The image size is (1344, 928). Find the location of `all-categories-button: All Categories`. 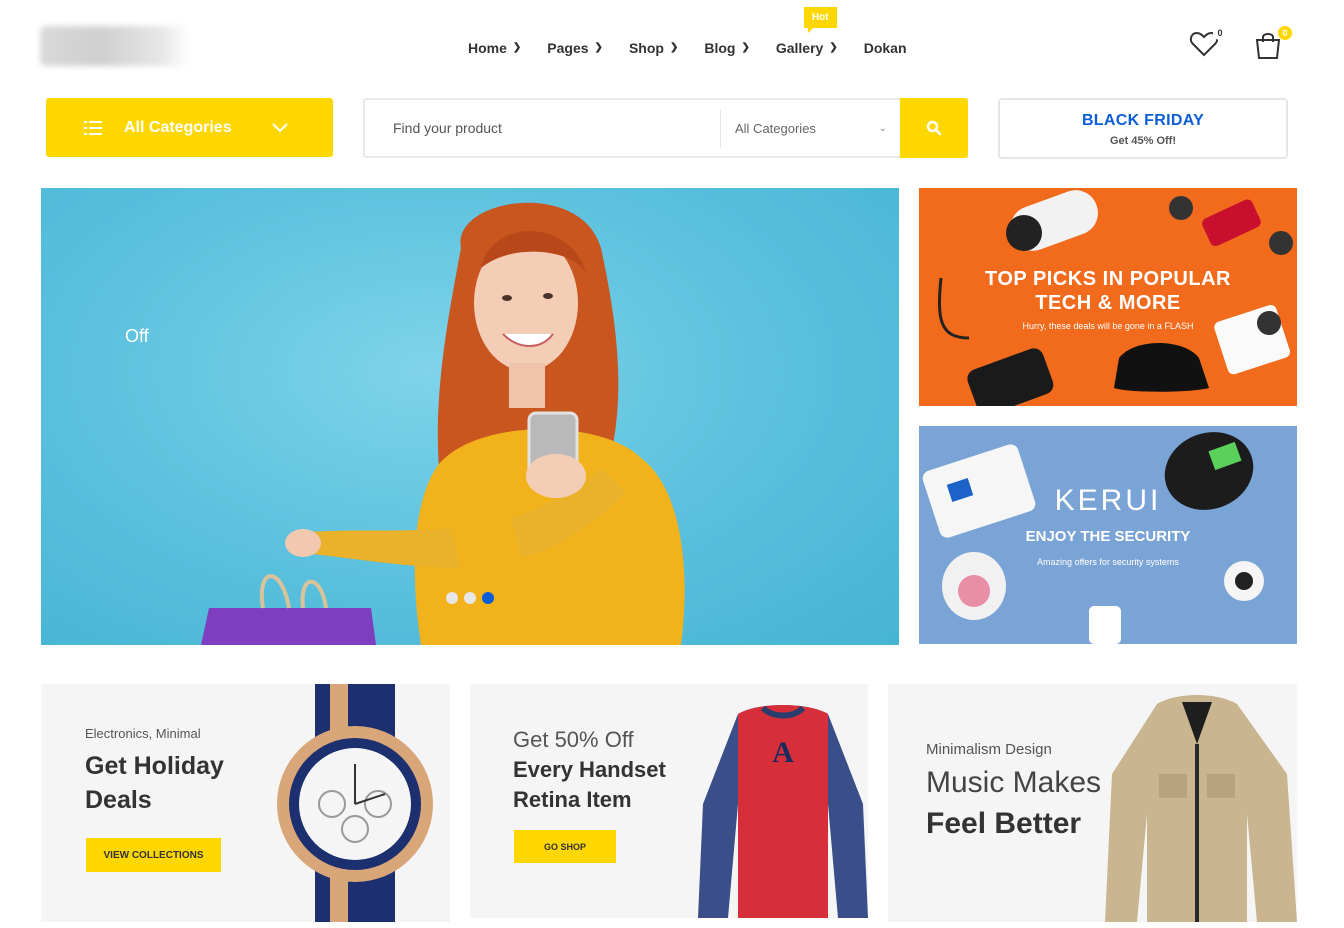

all-categories-button: All Categories is located at coordinates (189, 127).